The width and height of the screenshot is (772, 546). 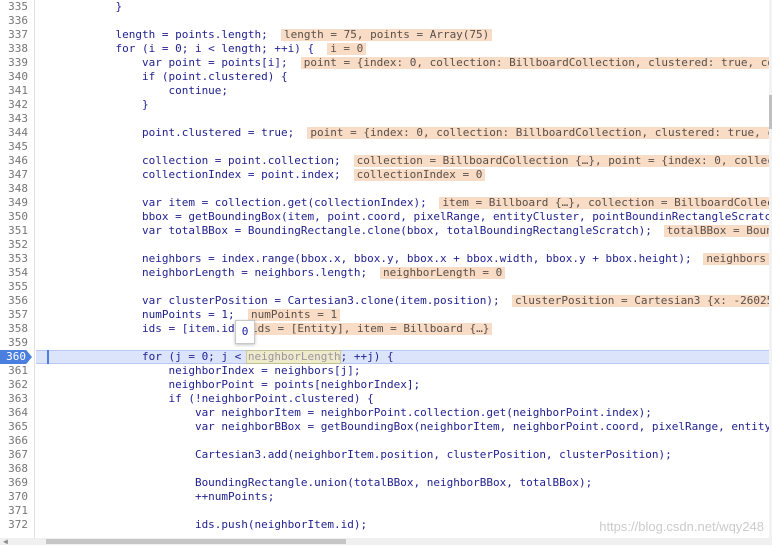 I want to click on line-number: 335, so click(x=14, y=7).